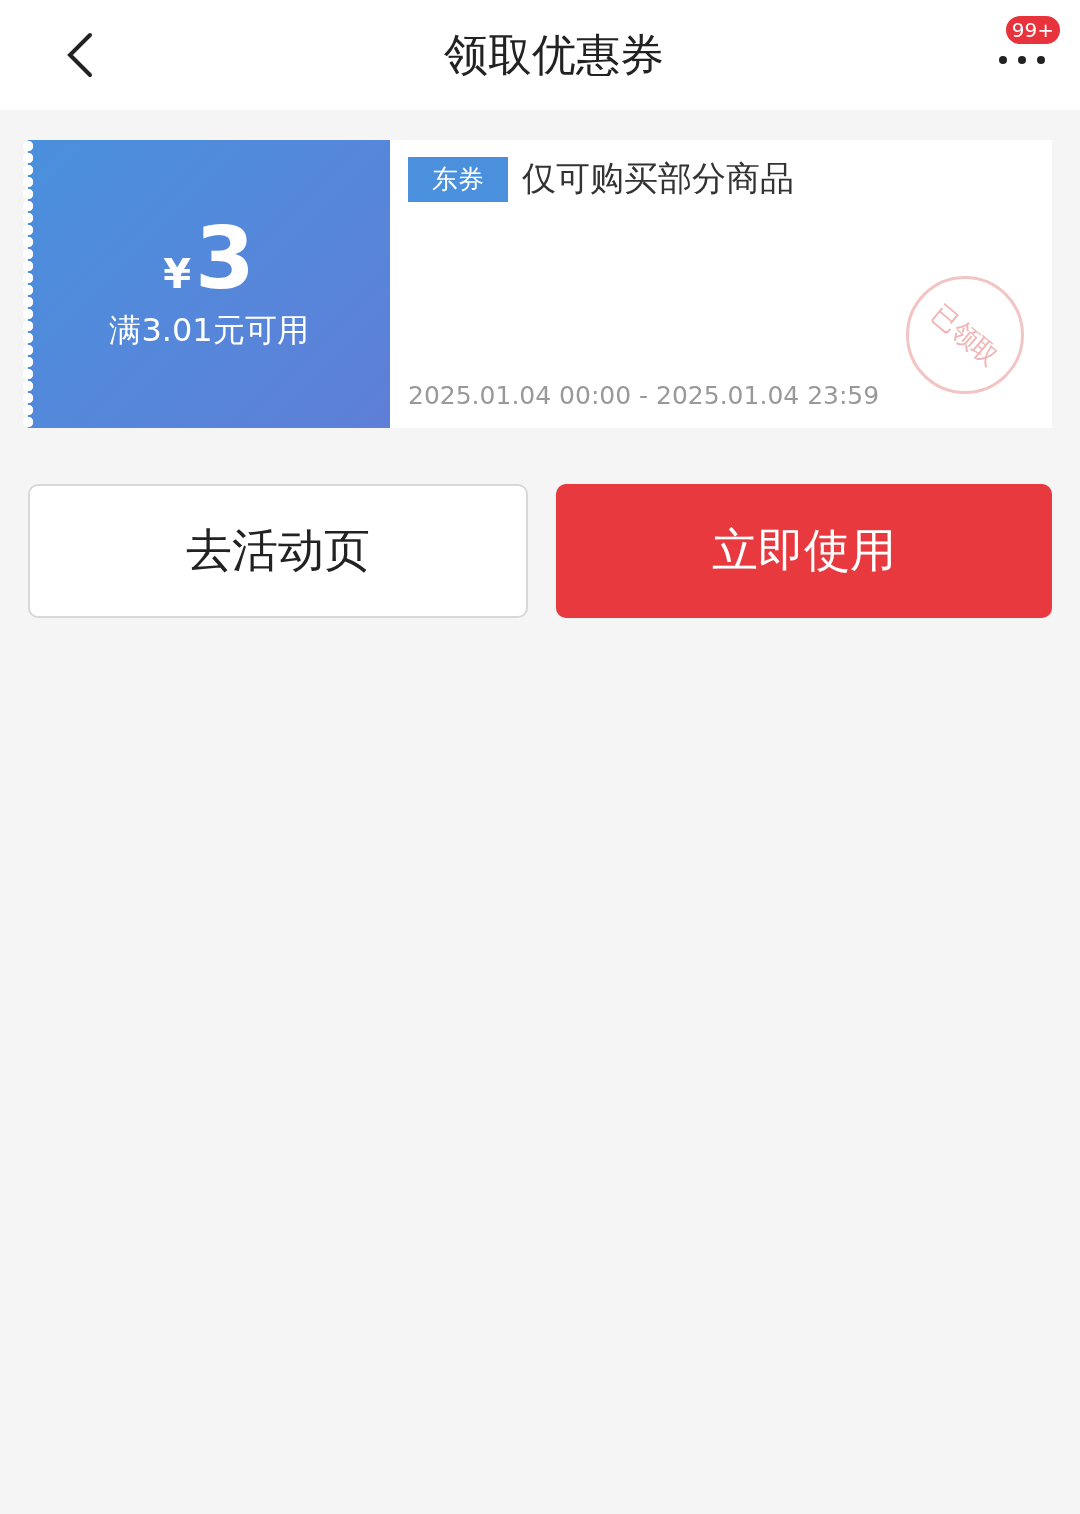 The height and width of the screenshot is (1514, 1080). What do you see at coordinates (209, 330) in the screenshot?
I see `coupon-condition: 满3.01元可用` at bounding box center [209, 330].